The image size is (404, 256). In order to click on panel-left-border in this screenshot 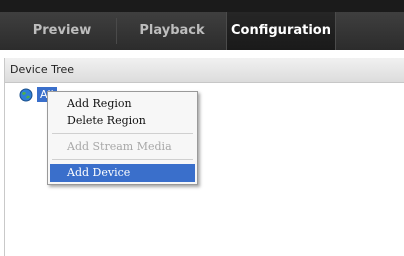, I will do `click(4, 157)`.